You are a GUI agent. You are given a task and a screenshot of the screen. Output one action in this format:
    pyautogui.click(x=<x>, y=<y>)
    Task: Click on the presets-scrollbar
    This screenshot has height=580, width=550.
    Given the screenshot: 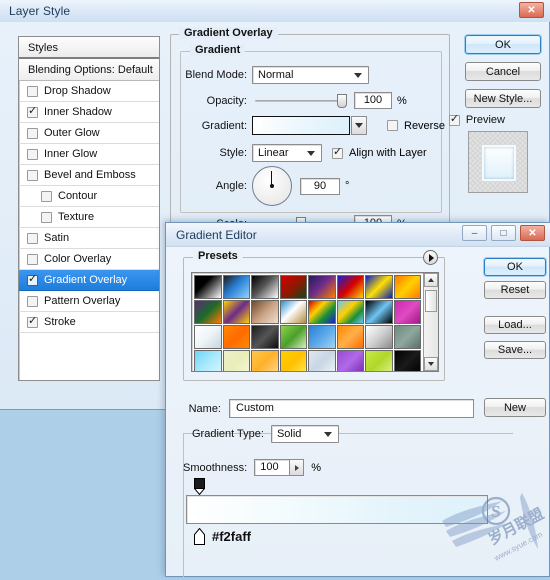 What is the action you would take?
    pyautogui.click(x=430, y=322)
    